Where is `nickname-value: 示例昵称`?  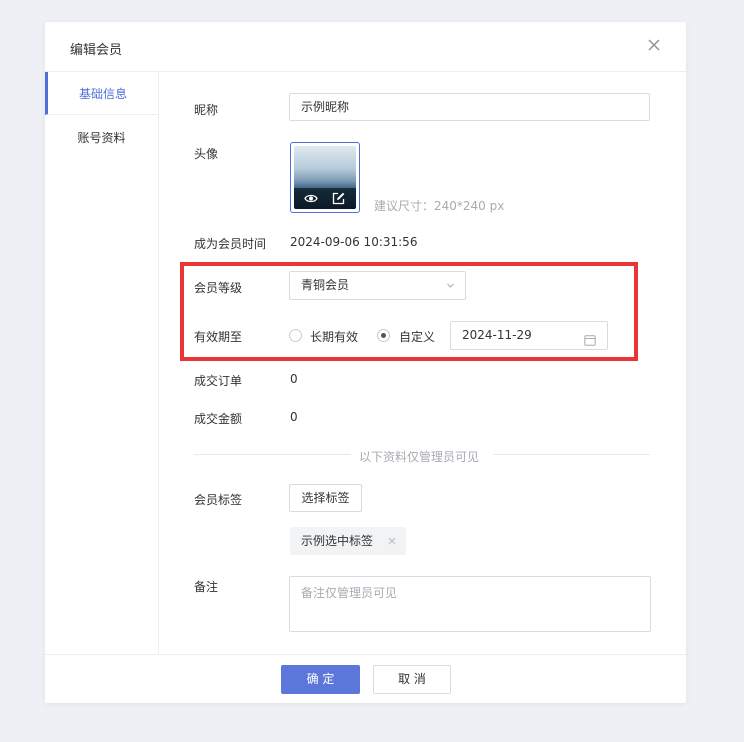
nickname-value: 示例昵称 is located at coordinates (325, 107).